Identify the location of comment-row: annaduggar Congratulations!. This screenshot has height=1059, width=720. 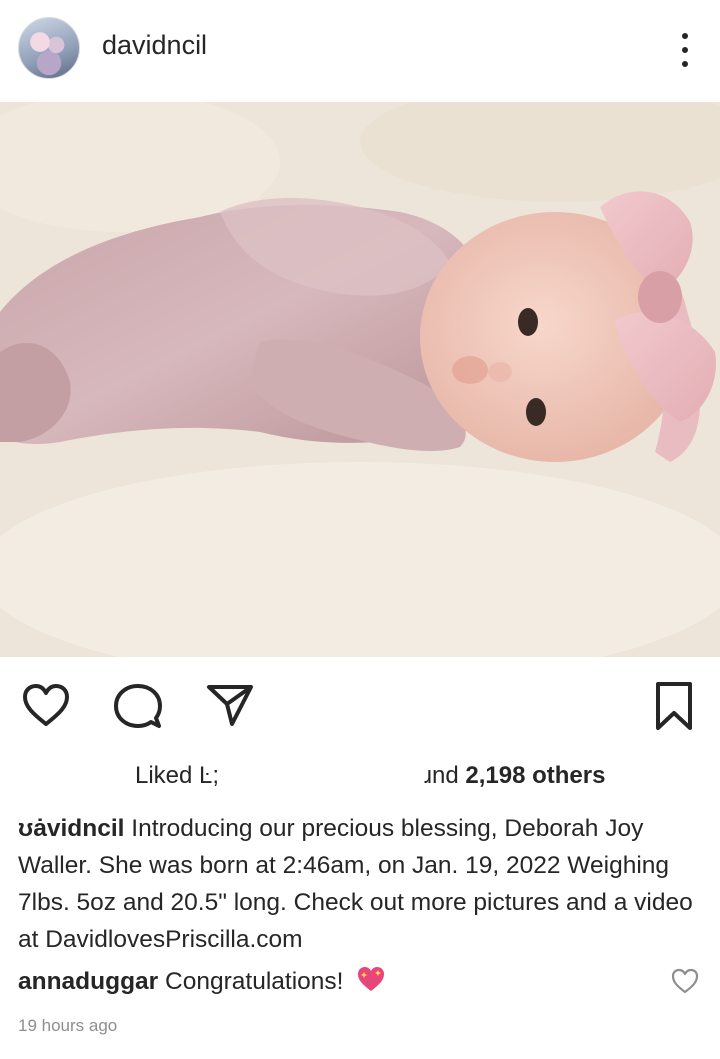
(338, 984).